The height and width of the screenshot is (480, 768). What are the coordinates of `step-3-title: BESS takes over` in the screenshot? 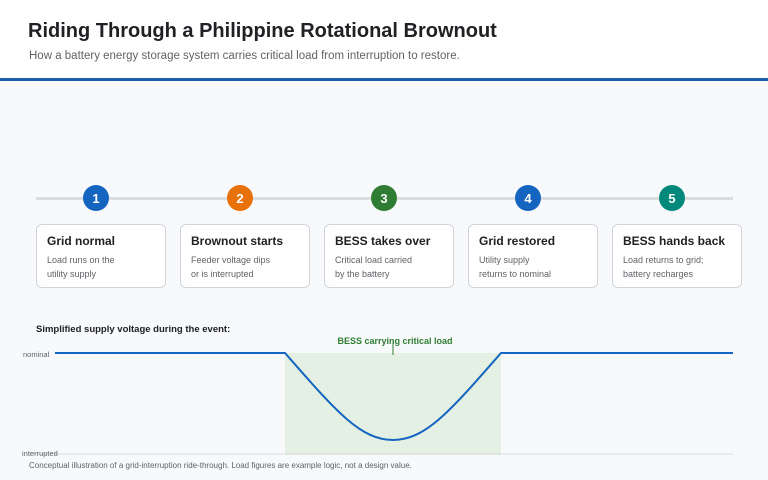 It's located at (383, 241).